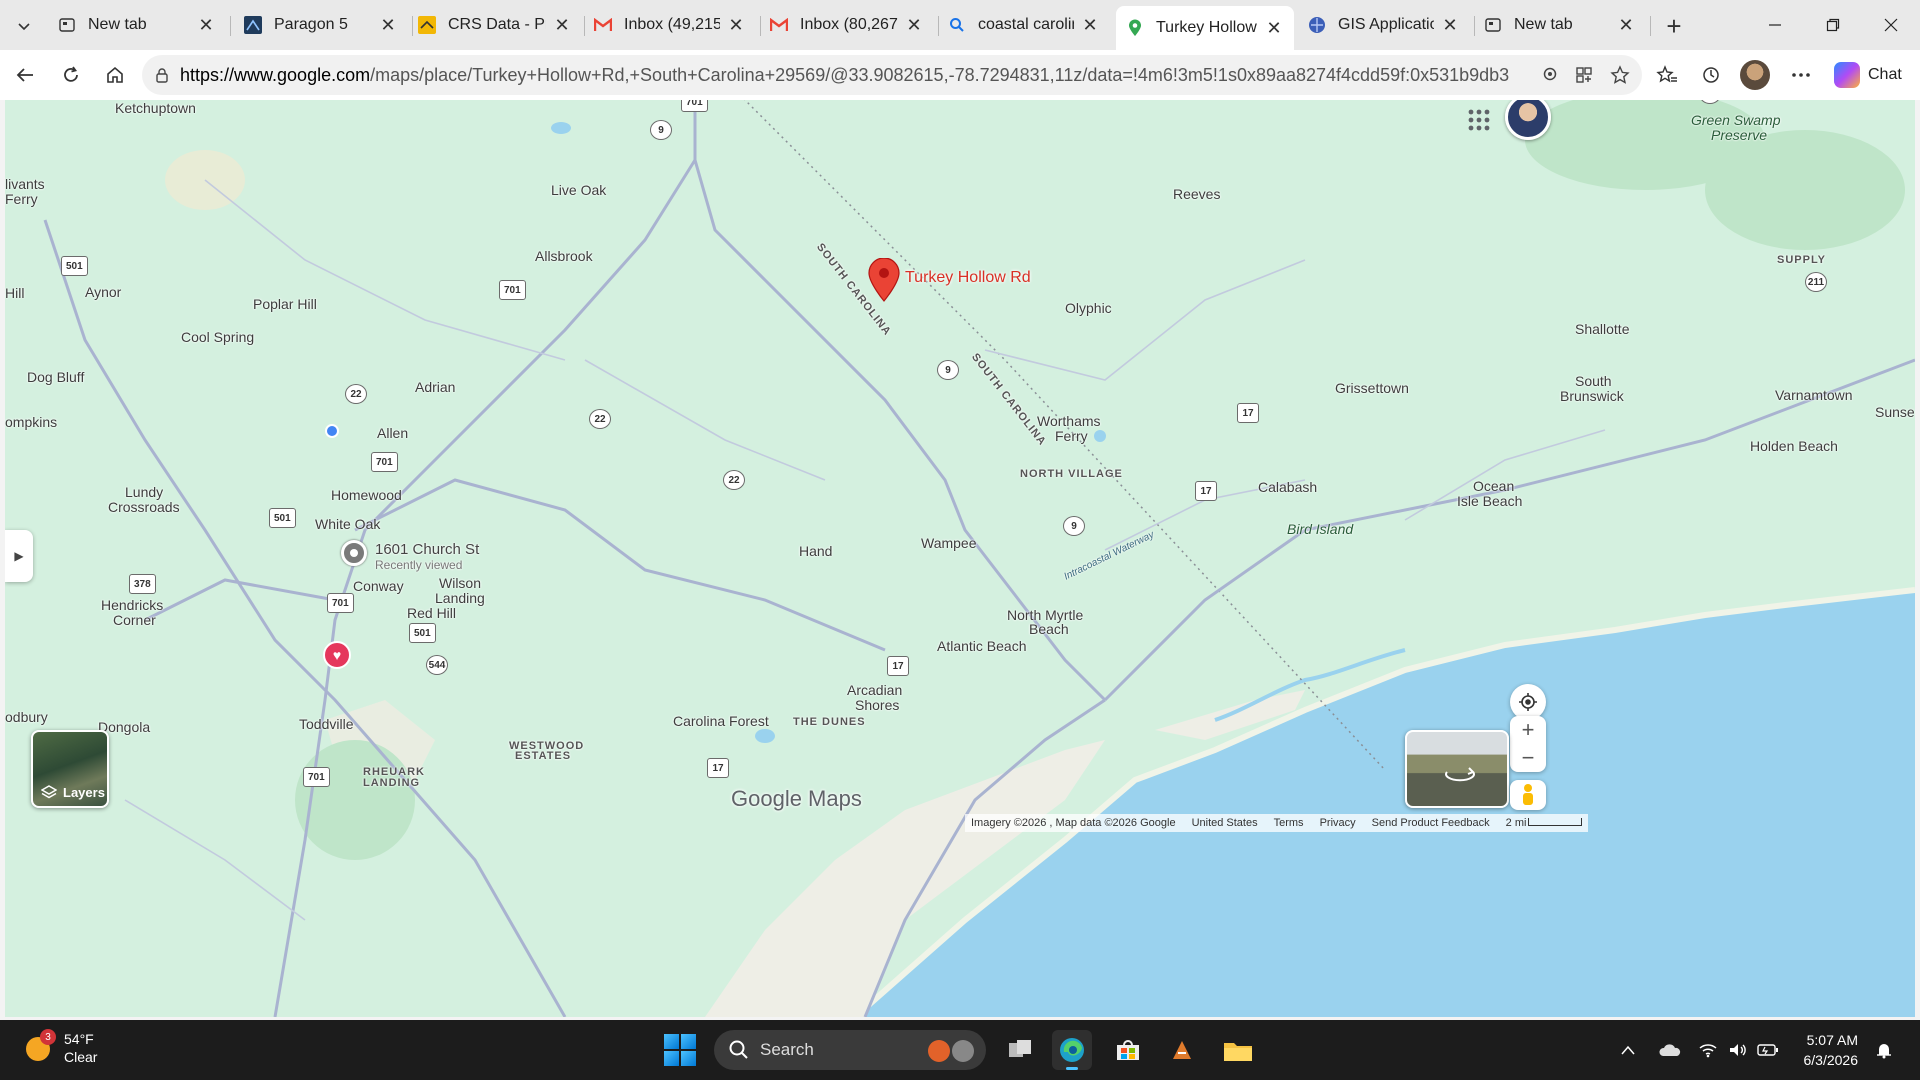 The height and width of the screenshot is (1080, 1920). Describe the element at coordinates (1338, 823) in the screenshot. I see `privacy-link: Privacy` at that location.